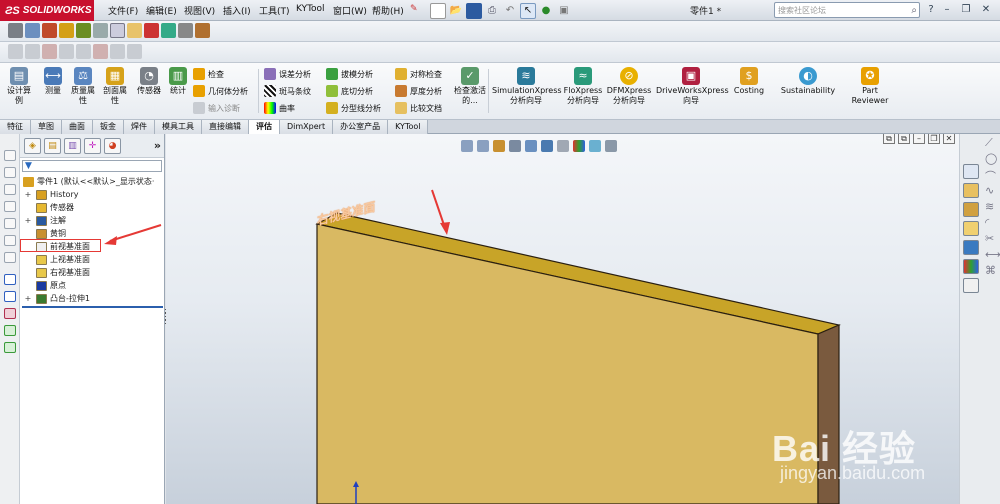  What do you see at coordinates (971, 266) in the screenshot?
I see `appearances-icon` at bounding box center [971, 266].